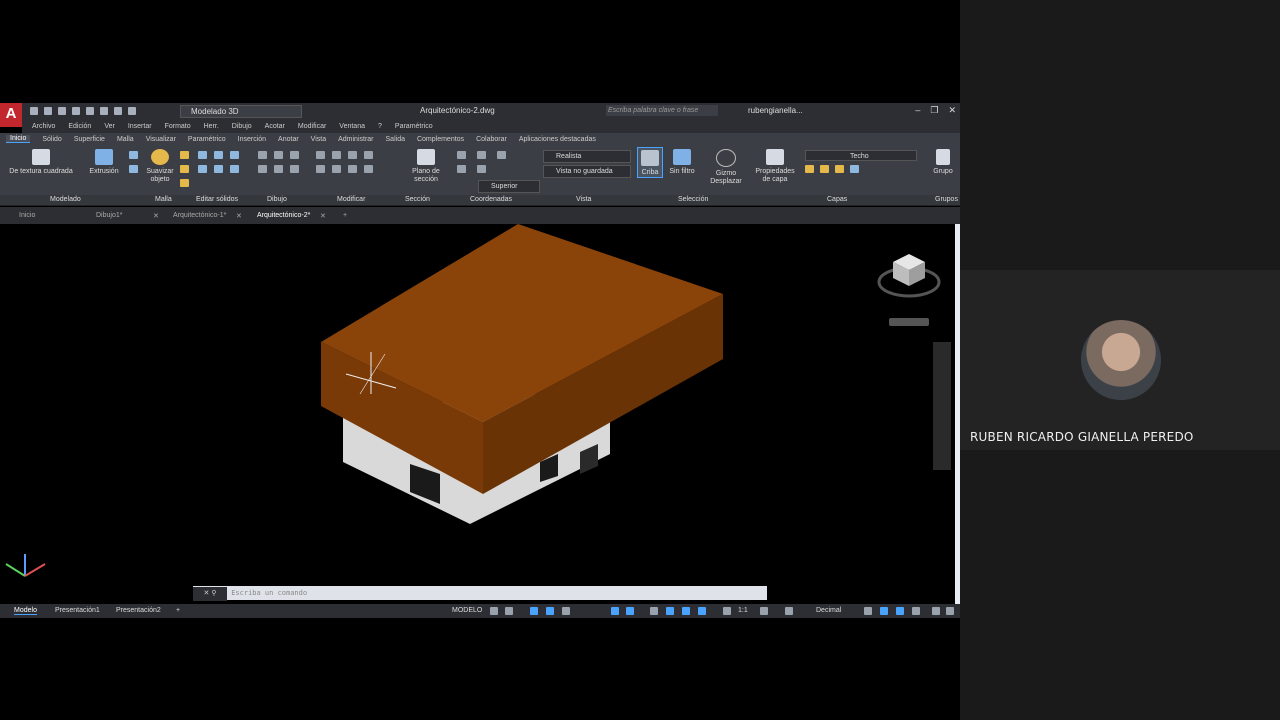 The image size is (1280, 720). Describe the element at coordinates (104, 162) in the screenshot. I see `extrude-button: Extrusión` at that location.